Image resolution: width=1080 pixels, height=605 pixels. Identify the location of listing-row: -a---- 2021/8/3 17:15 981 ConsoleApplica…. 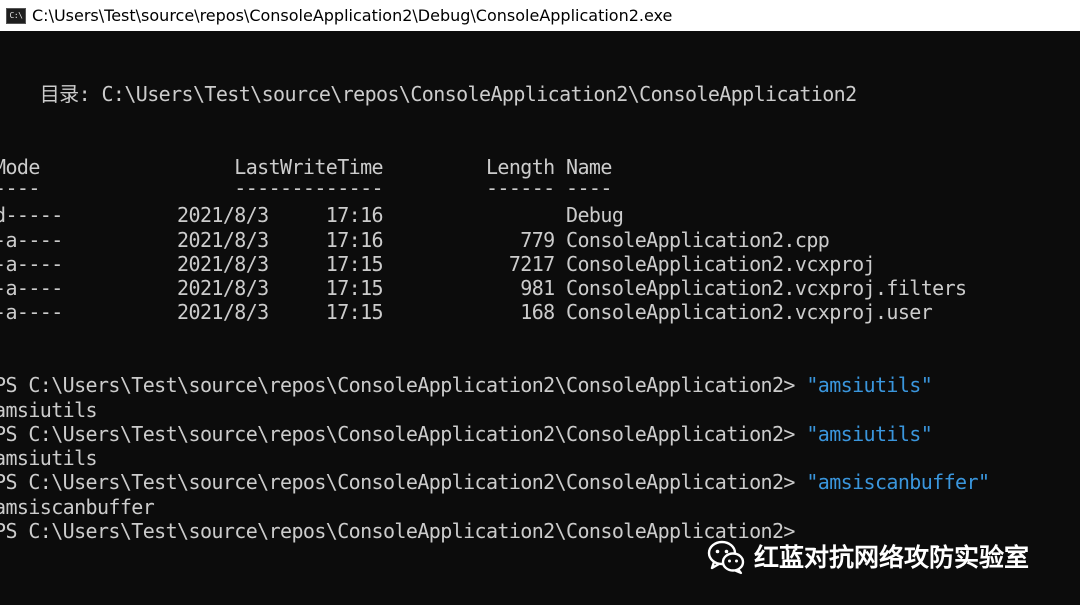
(483, 288).